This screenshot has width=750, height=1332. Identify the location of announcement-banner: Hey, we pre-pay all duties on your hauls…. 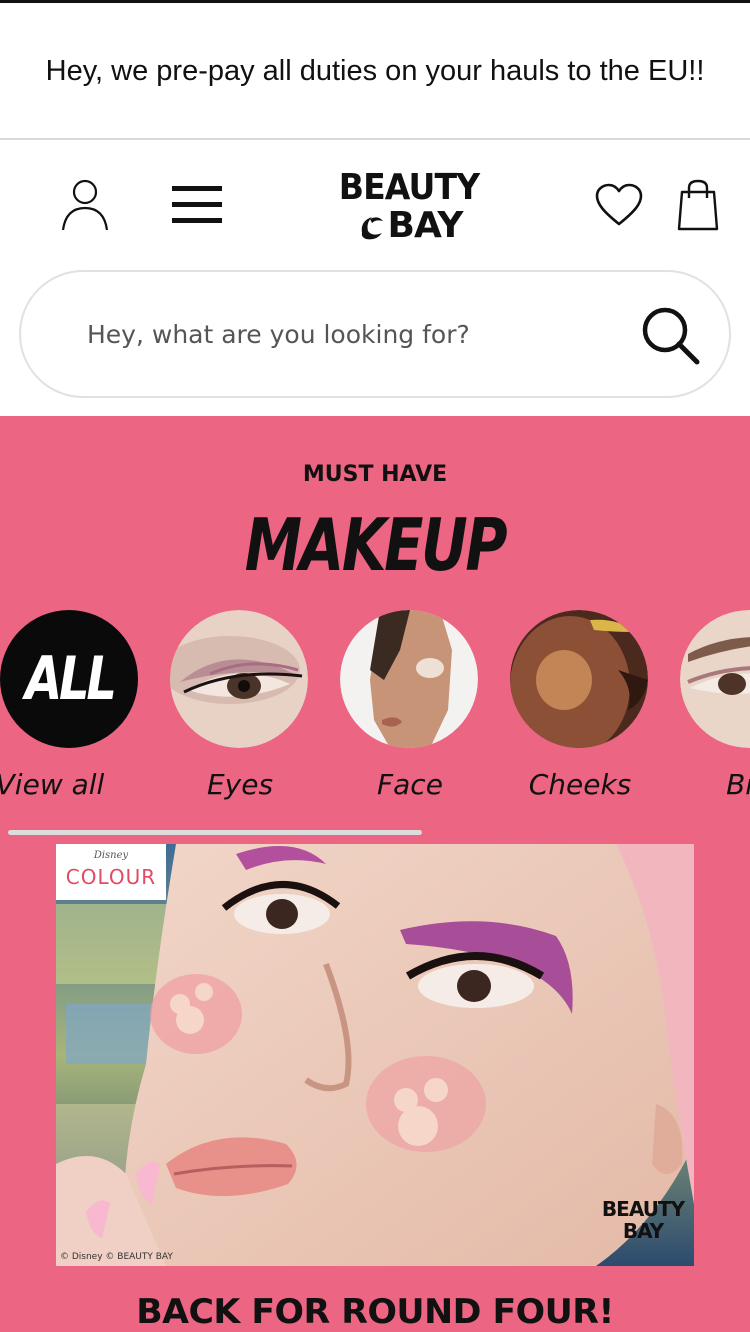
(375, 71).